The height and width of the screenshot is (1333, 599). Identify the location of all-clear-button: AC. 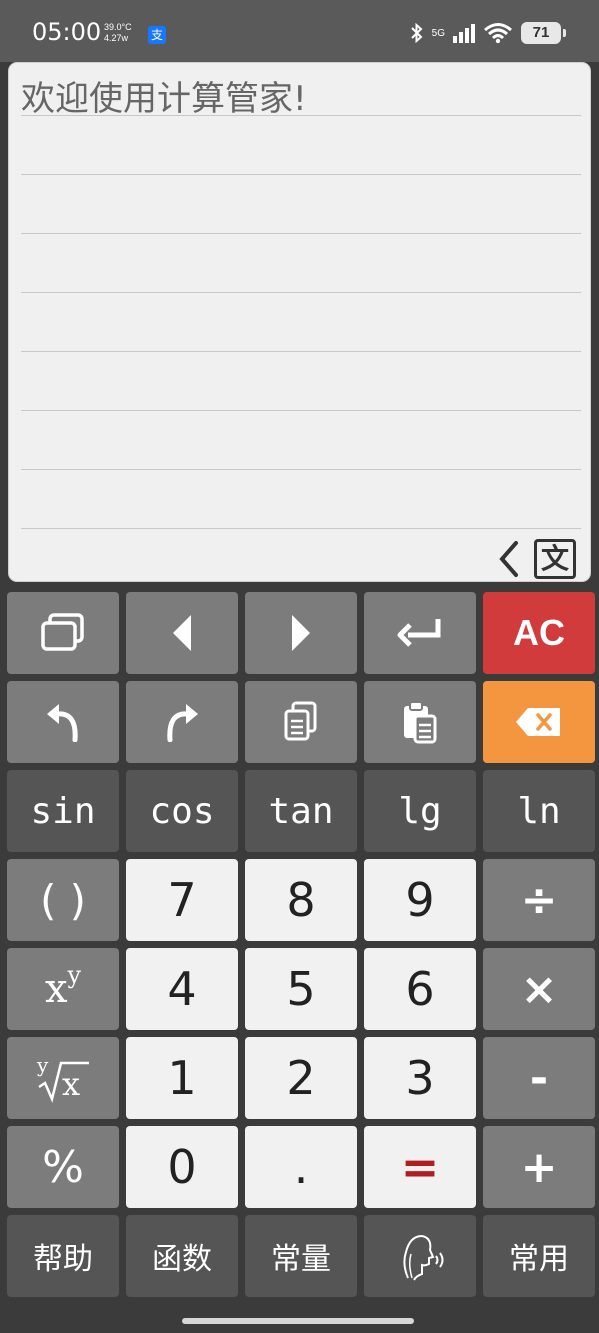
(539, 633).